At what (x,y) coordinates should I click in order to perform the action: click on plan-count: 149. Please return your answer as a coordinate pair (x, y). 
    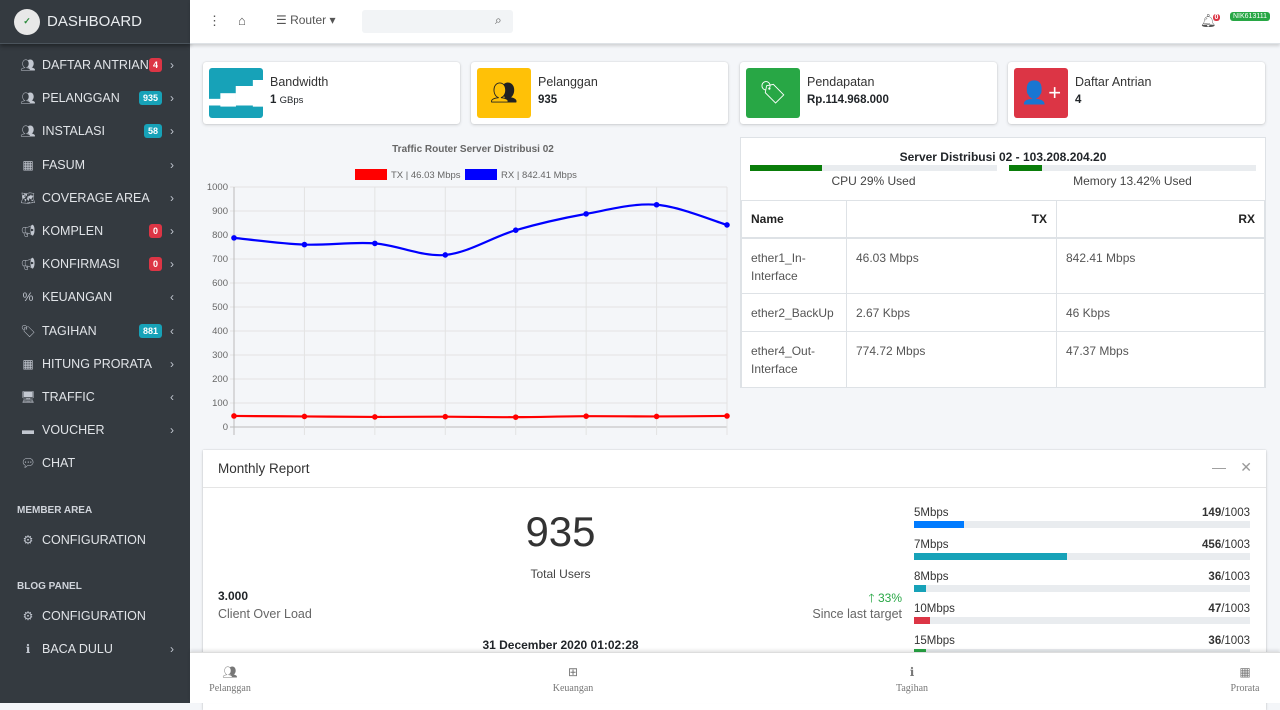
    Looking at the image, I should click on (1212, 513).